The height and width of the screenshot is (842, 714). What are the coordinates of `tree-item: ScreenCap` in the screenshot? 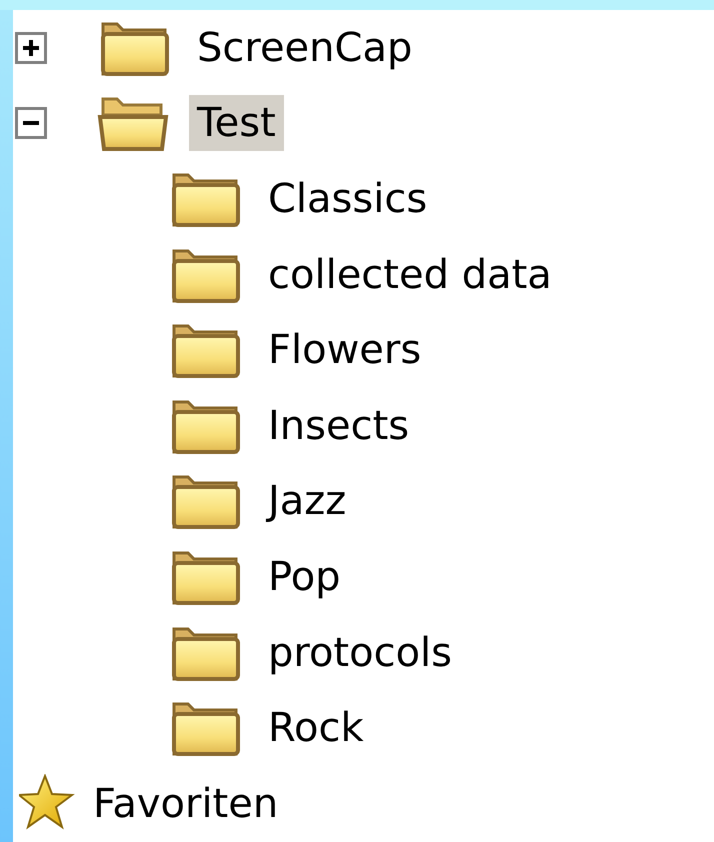 It's located at (304, 48).